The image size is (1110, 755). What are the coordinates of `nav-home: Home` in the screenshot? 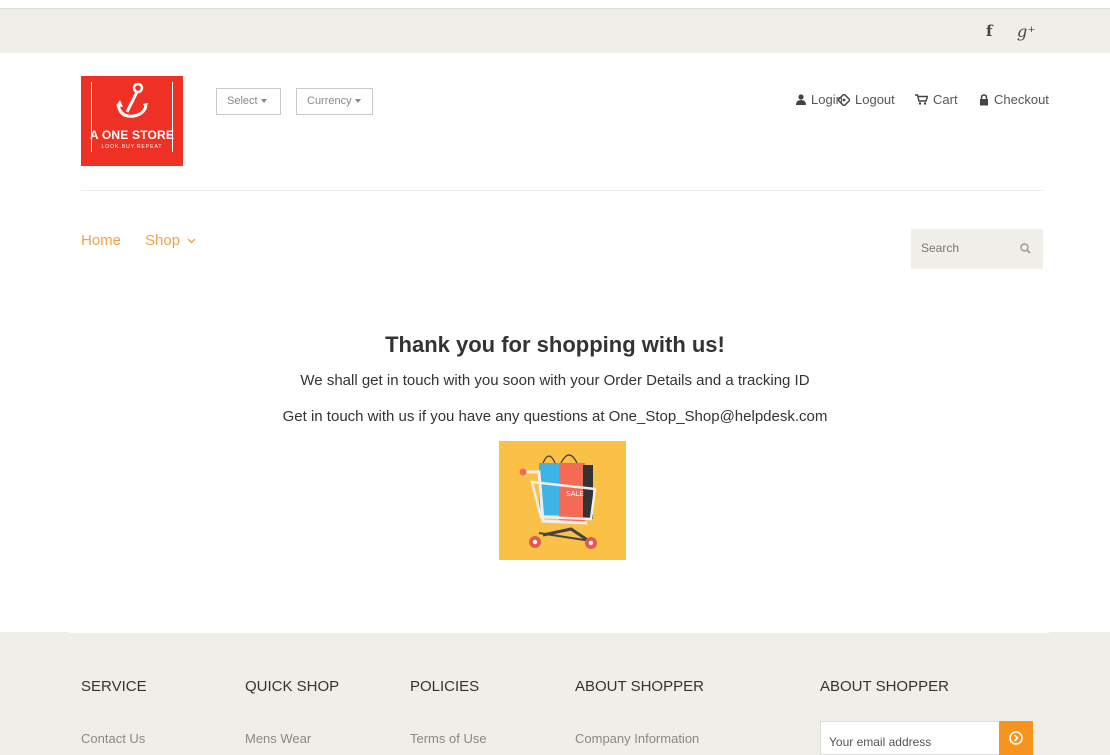 It's located at (101, 240).